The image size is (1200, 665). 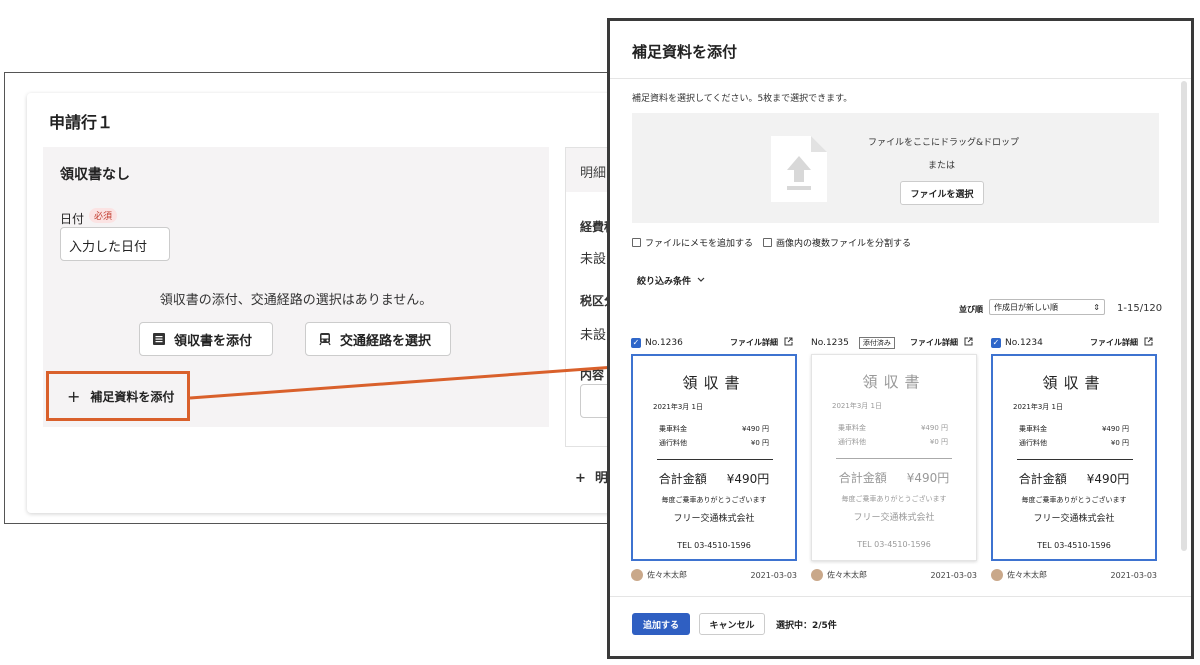 What do you see at coordinates (714, 343) in the screenshot?
I see `item-header: ✓ No.1236 ファイル詳細` at bounding box center [714, 343].